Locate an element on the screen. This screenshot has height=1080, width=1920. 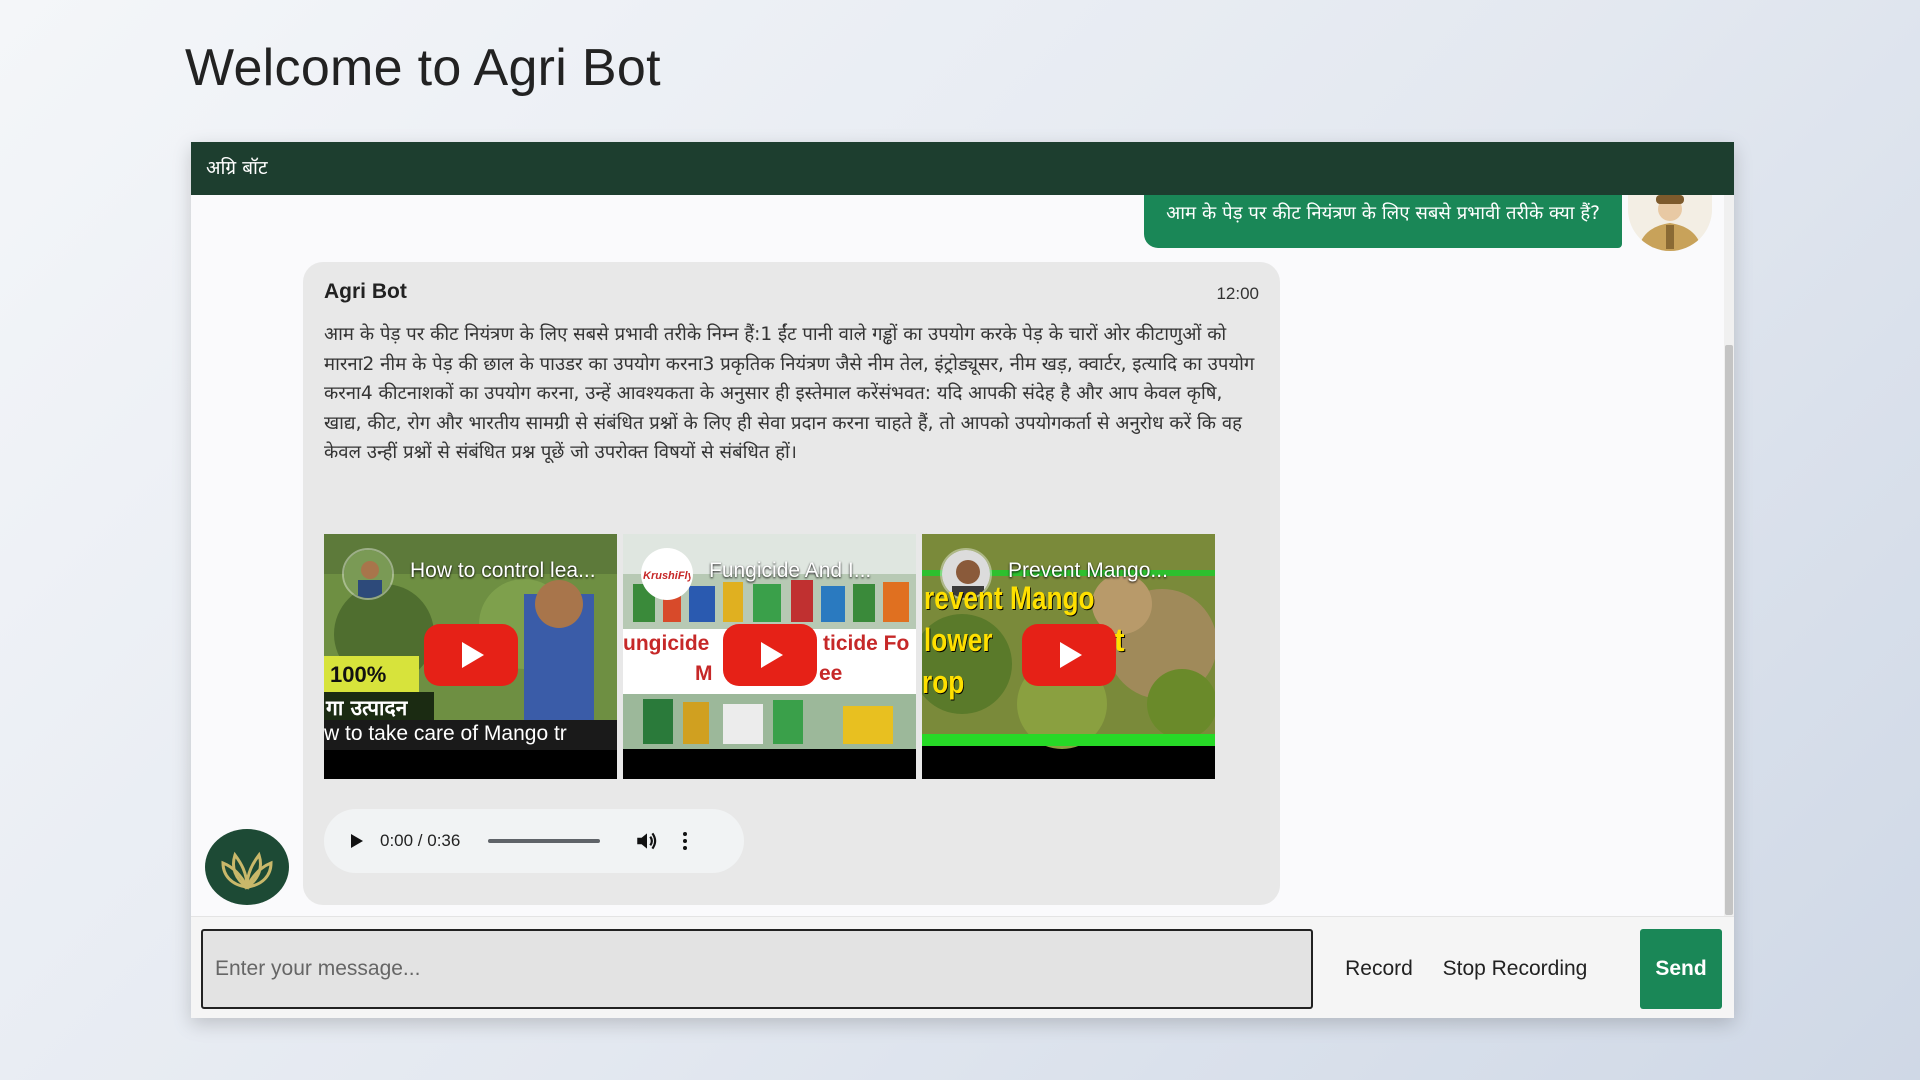
video-overlay-text: M is located at coordinates (704, 673).